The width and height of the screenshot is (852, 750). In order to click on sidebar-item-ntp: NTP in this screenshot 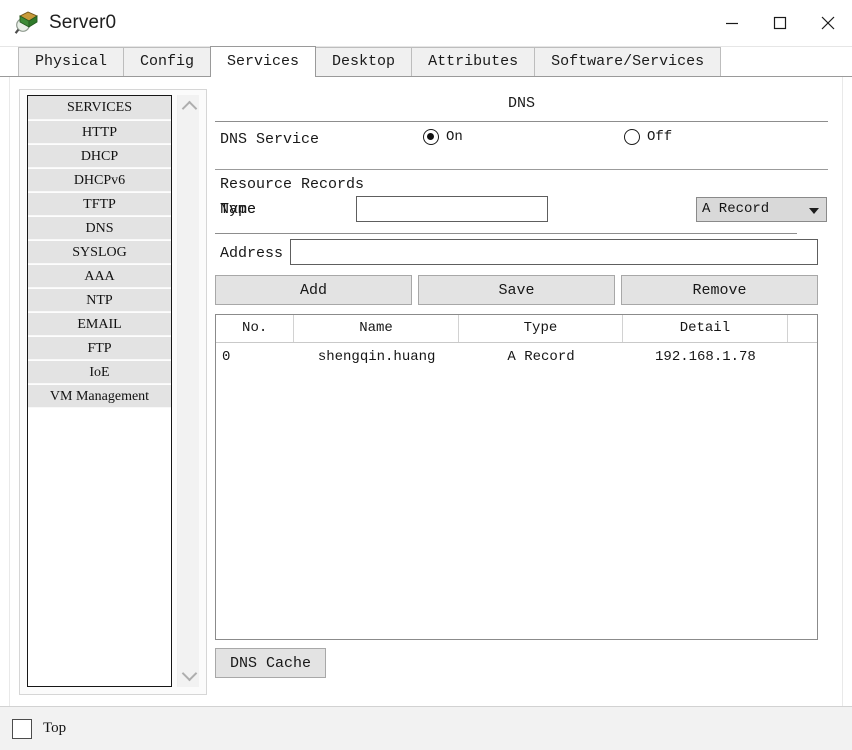, I will do `click(99, 300)`.